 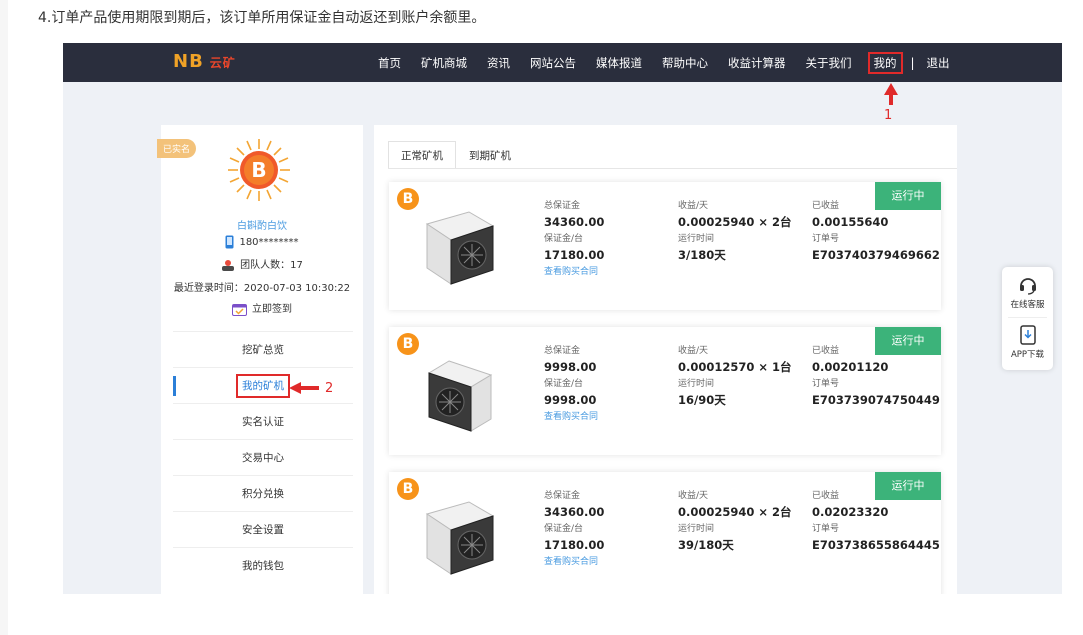 What do you see at coordinates (272, 309) in the screenshot?
I see `checkin-button: 立即签到` at bounding box center [272, 309].